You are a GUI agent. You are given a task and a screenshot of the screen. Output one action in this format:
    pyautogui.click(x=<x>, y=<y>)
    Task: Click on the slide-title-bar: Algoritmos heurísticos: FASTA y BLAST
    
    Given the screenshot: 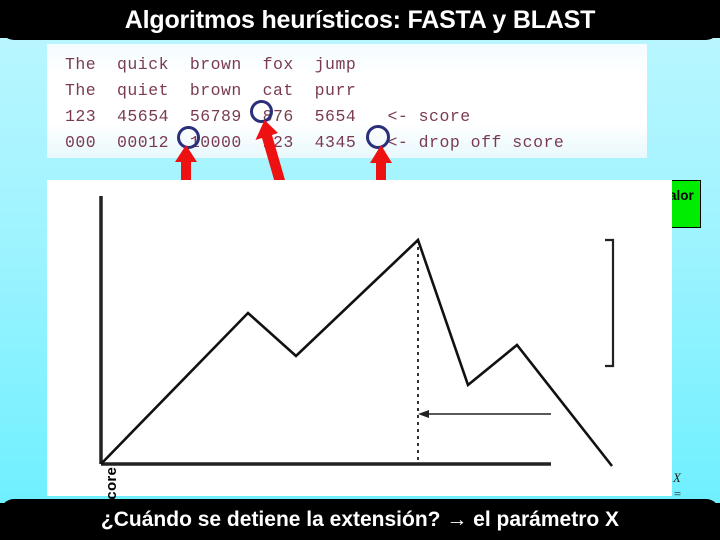 What is the action you would take?
    pyautogui.click(x=360, y=20)
    